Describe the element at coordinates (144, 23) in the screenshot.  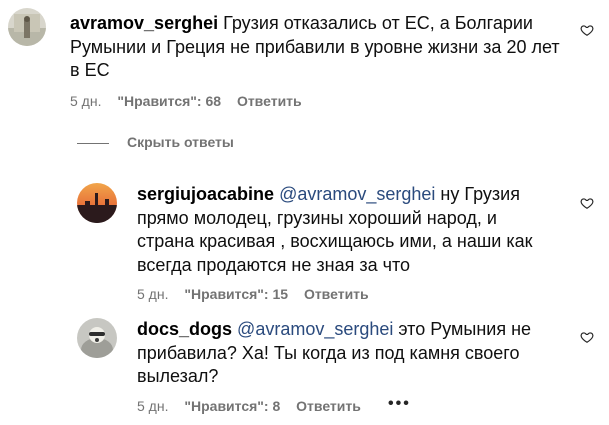
I see `username: avramov_serghei` at that location.